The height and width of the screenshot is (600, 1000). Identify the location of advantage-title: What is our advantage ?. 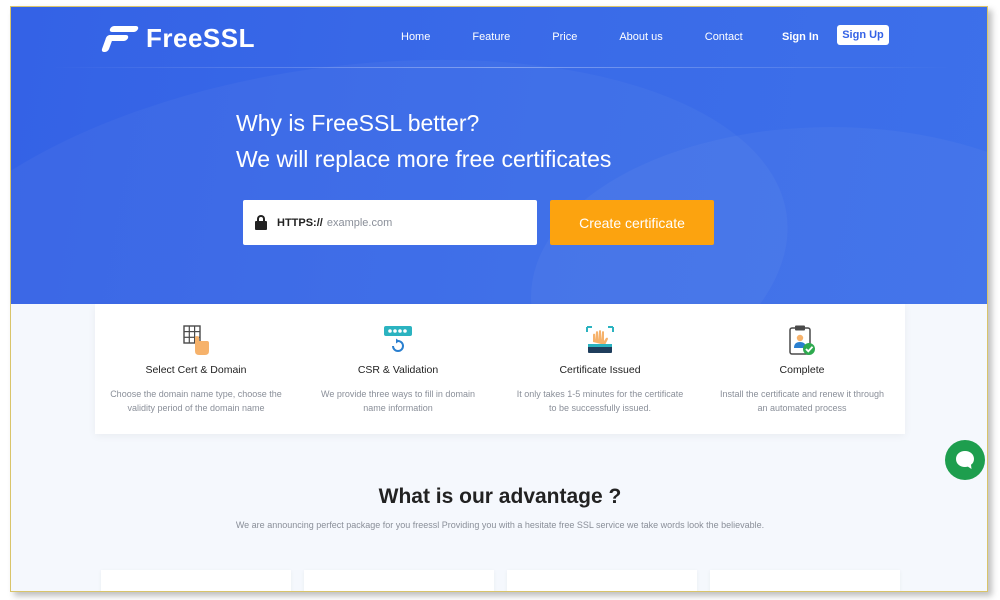
(500, 496).